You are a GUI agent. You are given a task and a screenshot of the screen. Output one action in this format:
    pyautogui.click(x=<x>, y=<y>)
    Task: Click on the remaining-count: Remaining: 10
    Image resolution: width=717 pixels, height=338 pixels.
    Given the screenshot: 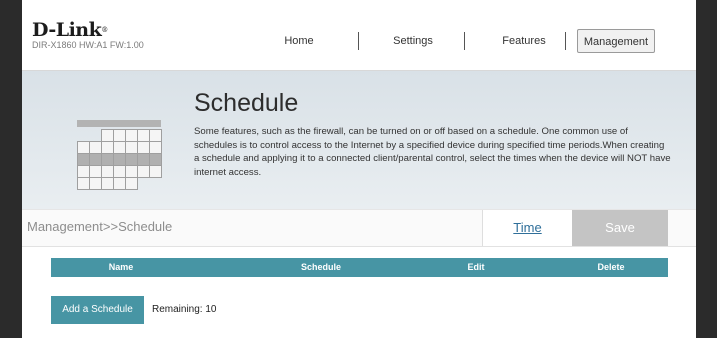 What is the action you would take?
    pyautogui.click(x=184, y=309)
    